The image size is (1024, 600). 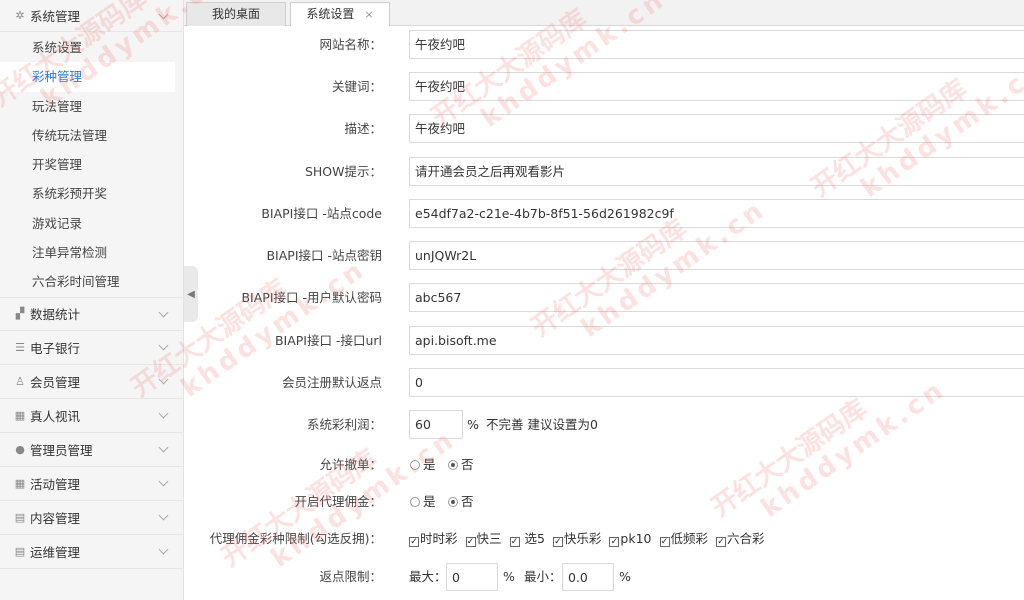 I want to click on min-unit: %, so click(x=625, y=576).